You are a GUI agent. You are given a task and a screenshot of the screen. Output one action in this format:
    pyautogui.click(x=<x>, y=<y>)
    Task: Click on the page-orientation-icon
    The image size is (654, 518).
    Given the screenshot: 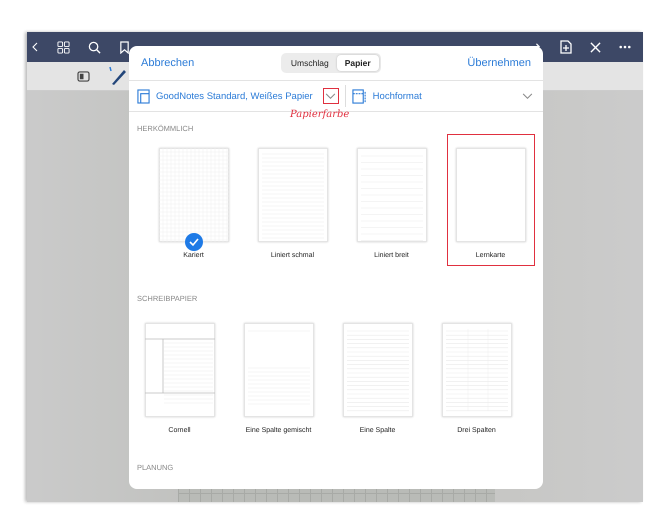 What is the action you would take?
    pyautogui.click(x=359, y=96)
    